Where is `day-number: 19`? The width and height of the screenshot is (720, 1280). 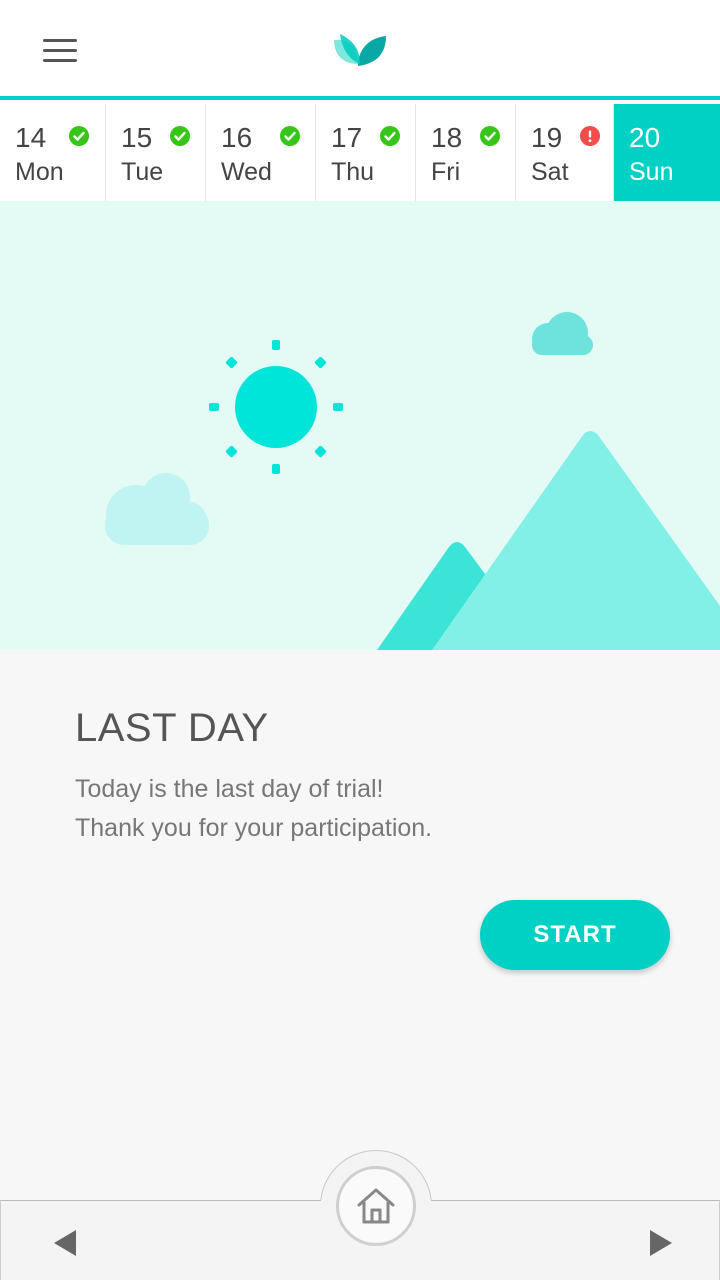
day-number: 19 is located at coordinates (547, 137).